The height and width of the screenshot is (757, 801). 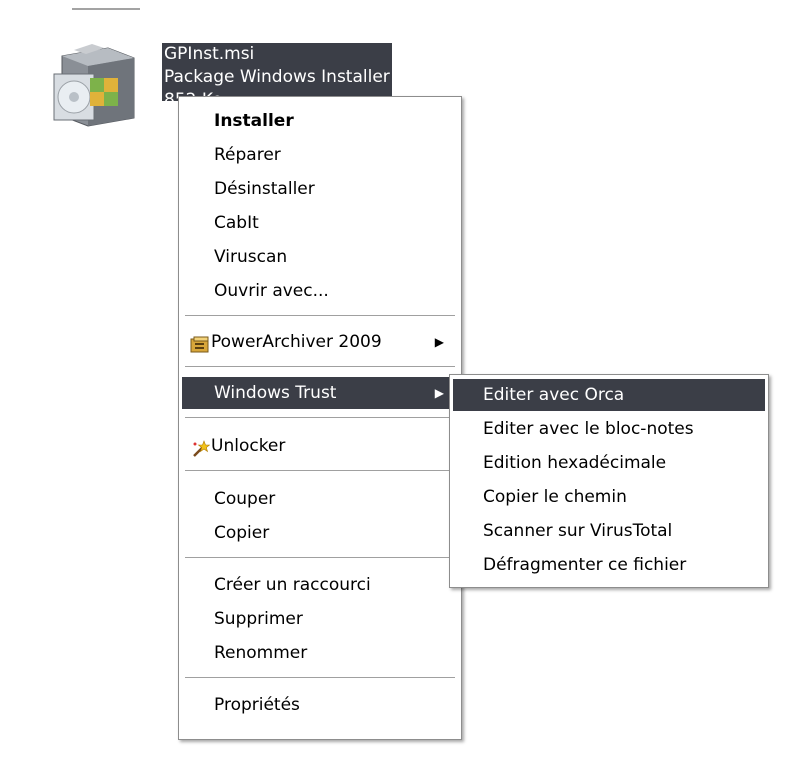 I want to click on file-name: GPInst.msi, so click(x=209, y=54).